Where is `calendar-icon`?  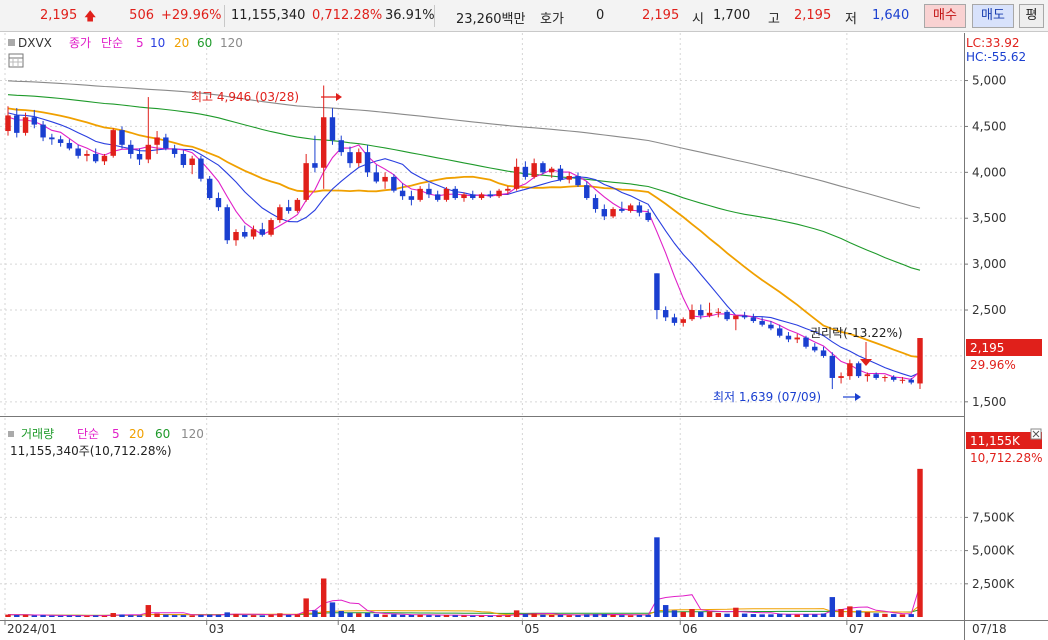
calendar-icon is located at coordinates (16, 60).